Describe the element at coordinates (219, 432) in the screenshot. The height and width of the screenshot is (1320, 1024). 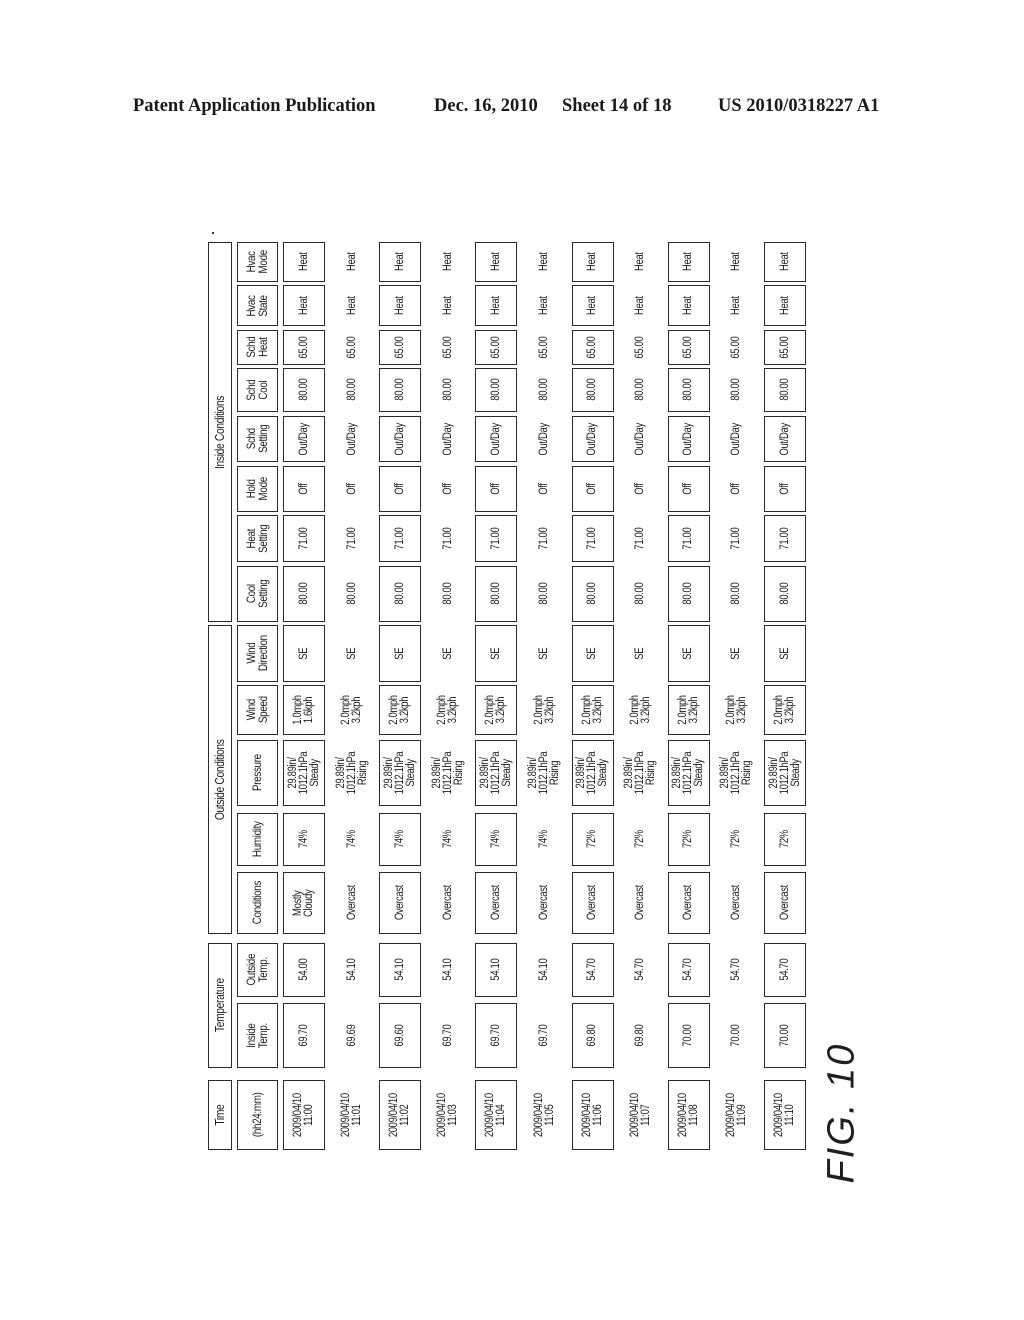
I see `group-header-inside-text: Inside Conditions` at that location.